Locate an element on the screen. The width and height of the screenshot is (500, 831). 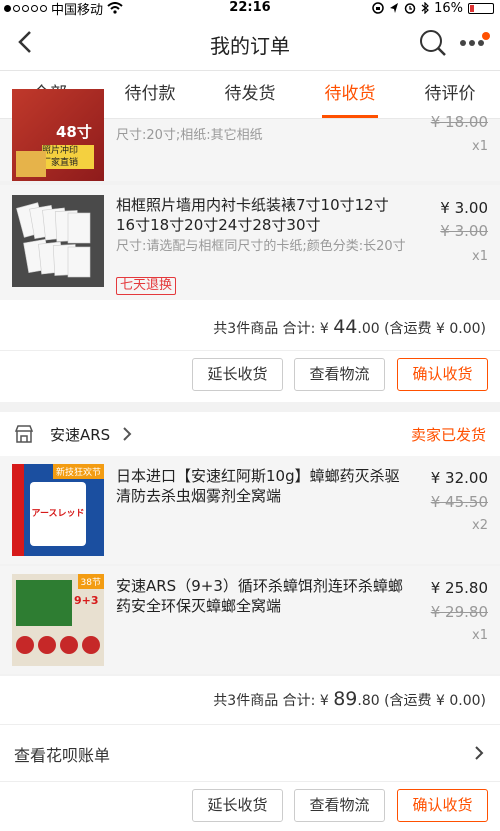
shop-header: 安速ARS 卖家已发货 is located at coordinates (250, 434).